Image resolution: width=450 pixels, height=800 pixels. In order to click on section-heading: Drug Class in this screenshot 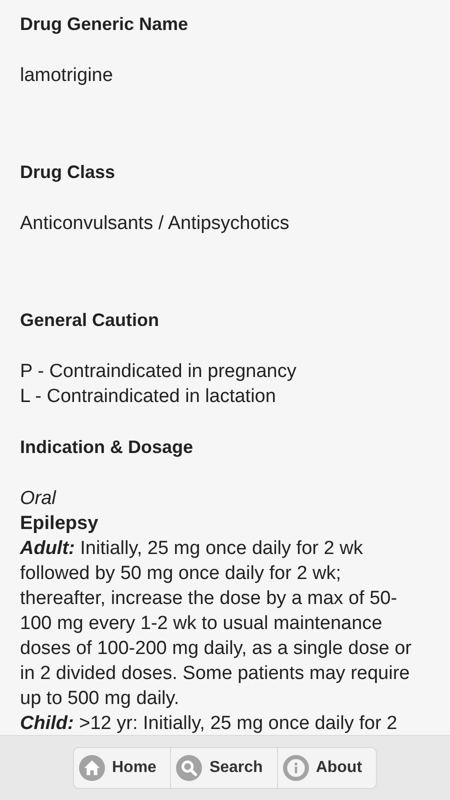, I will do `click(68, 172)`.